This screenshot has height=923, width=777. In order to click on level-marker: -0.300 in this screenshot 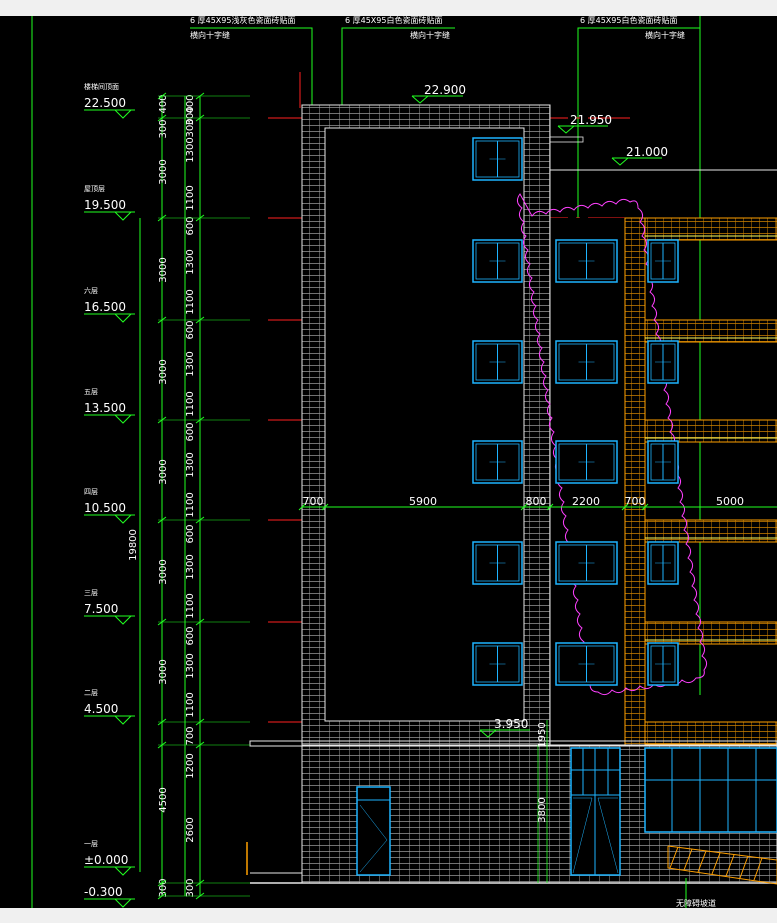, I will do `click(109, 896)`.